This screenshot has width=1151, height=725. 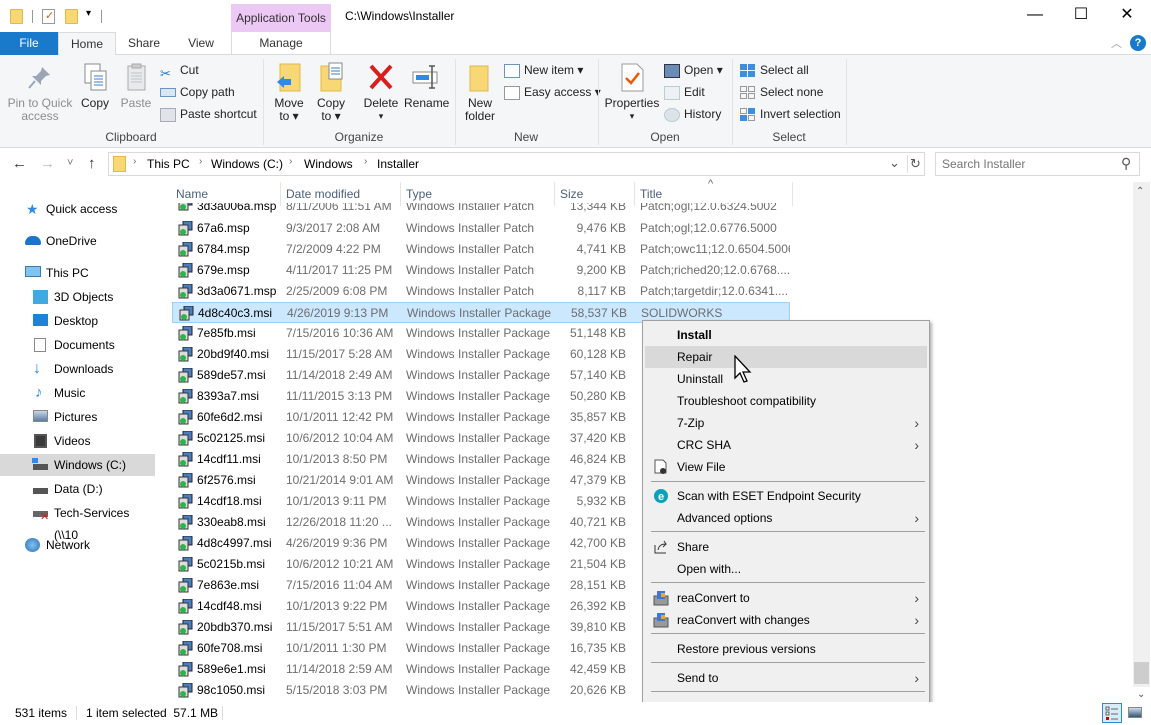 I want to click on search-box: ⚲, so click(x=1037, y=164).